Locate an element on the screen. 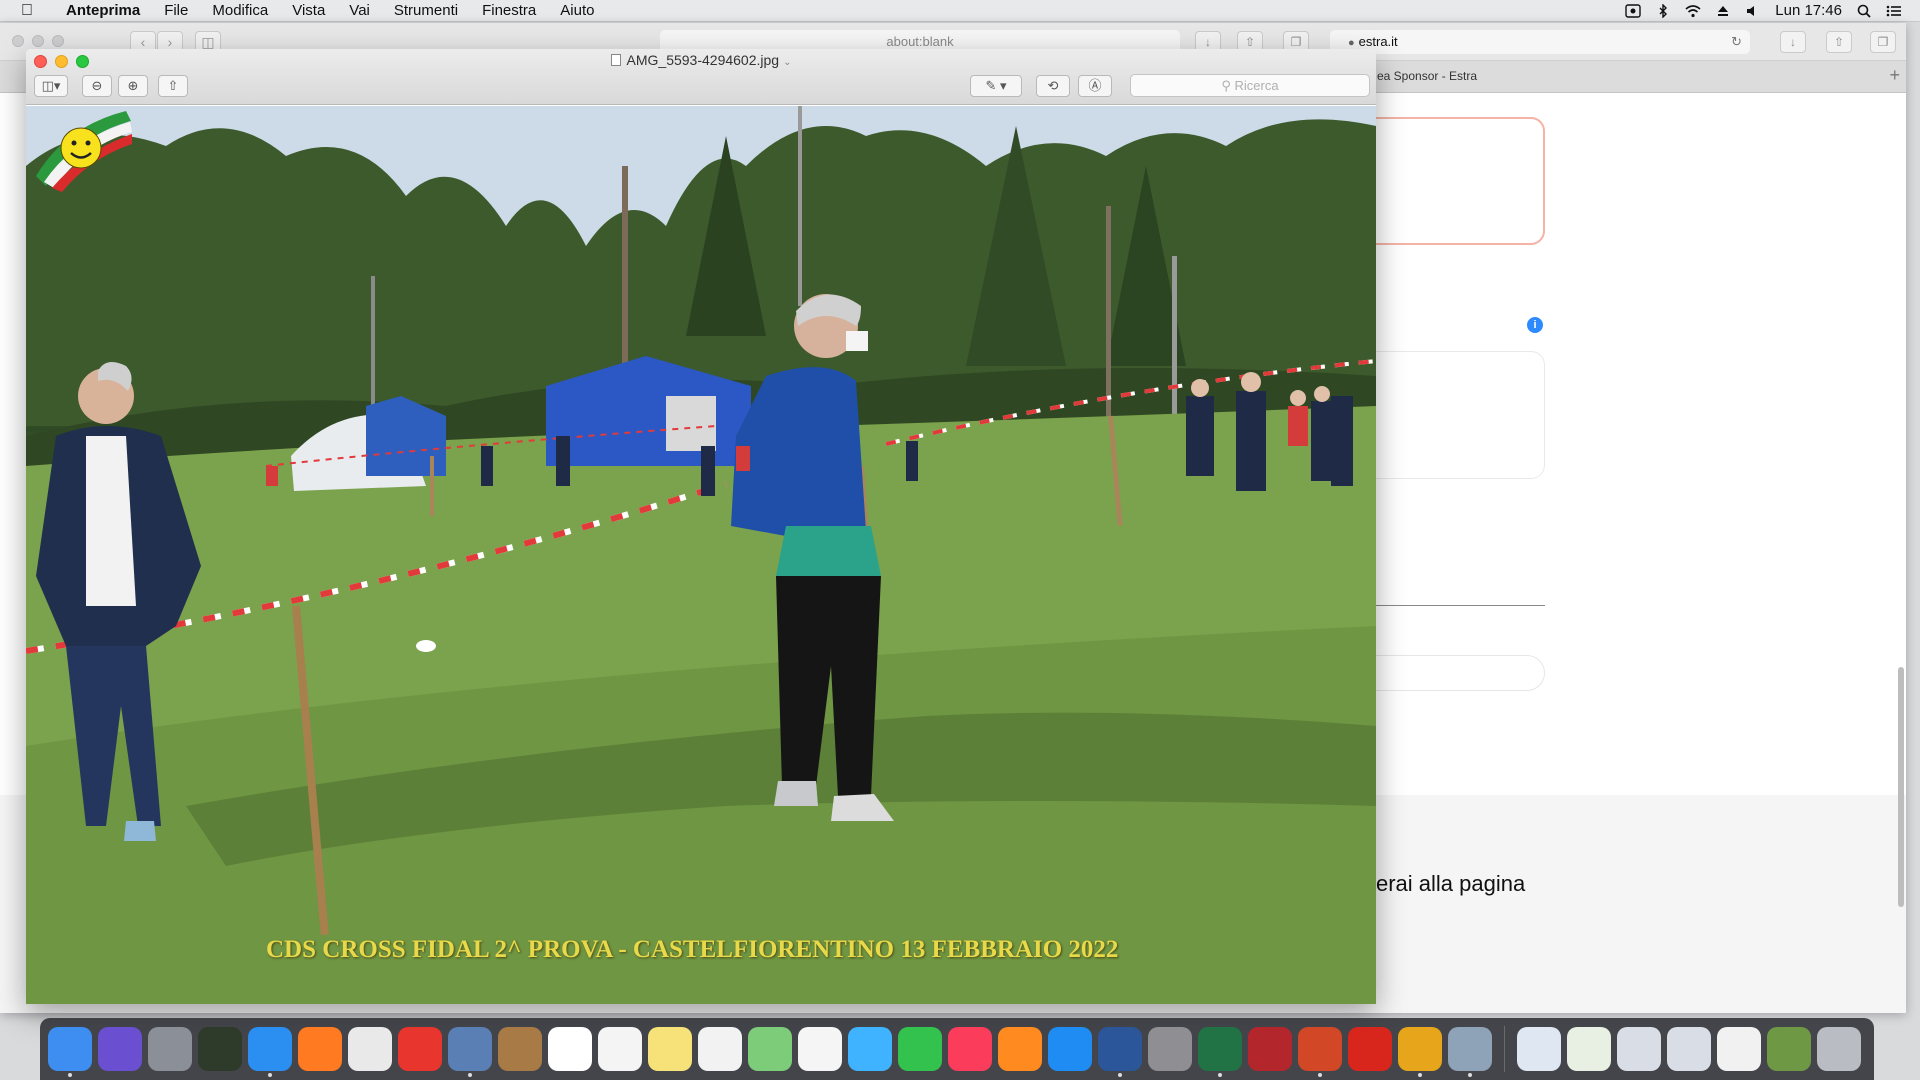 The width and height of the screenshot is (1920, 1080). markup-pen-button: ✎ ▾ is located at coordinates (996, 86).